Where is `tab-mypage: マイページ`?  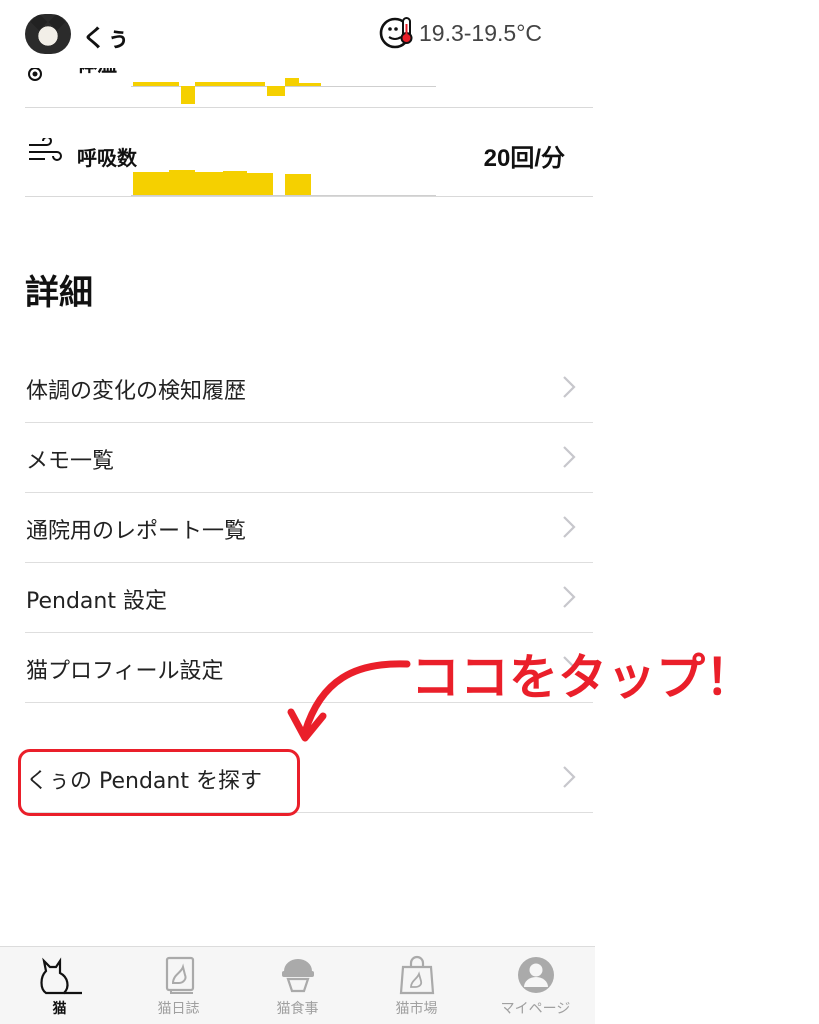 tab-mypage: マイページ is located at coordinates (535, 989).